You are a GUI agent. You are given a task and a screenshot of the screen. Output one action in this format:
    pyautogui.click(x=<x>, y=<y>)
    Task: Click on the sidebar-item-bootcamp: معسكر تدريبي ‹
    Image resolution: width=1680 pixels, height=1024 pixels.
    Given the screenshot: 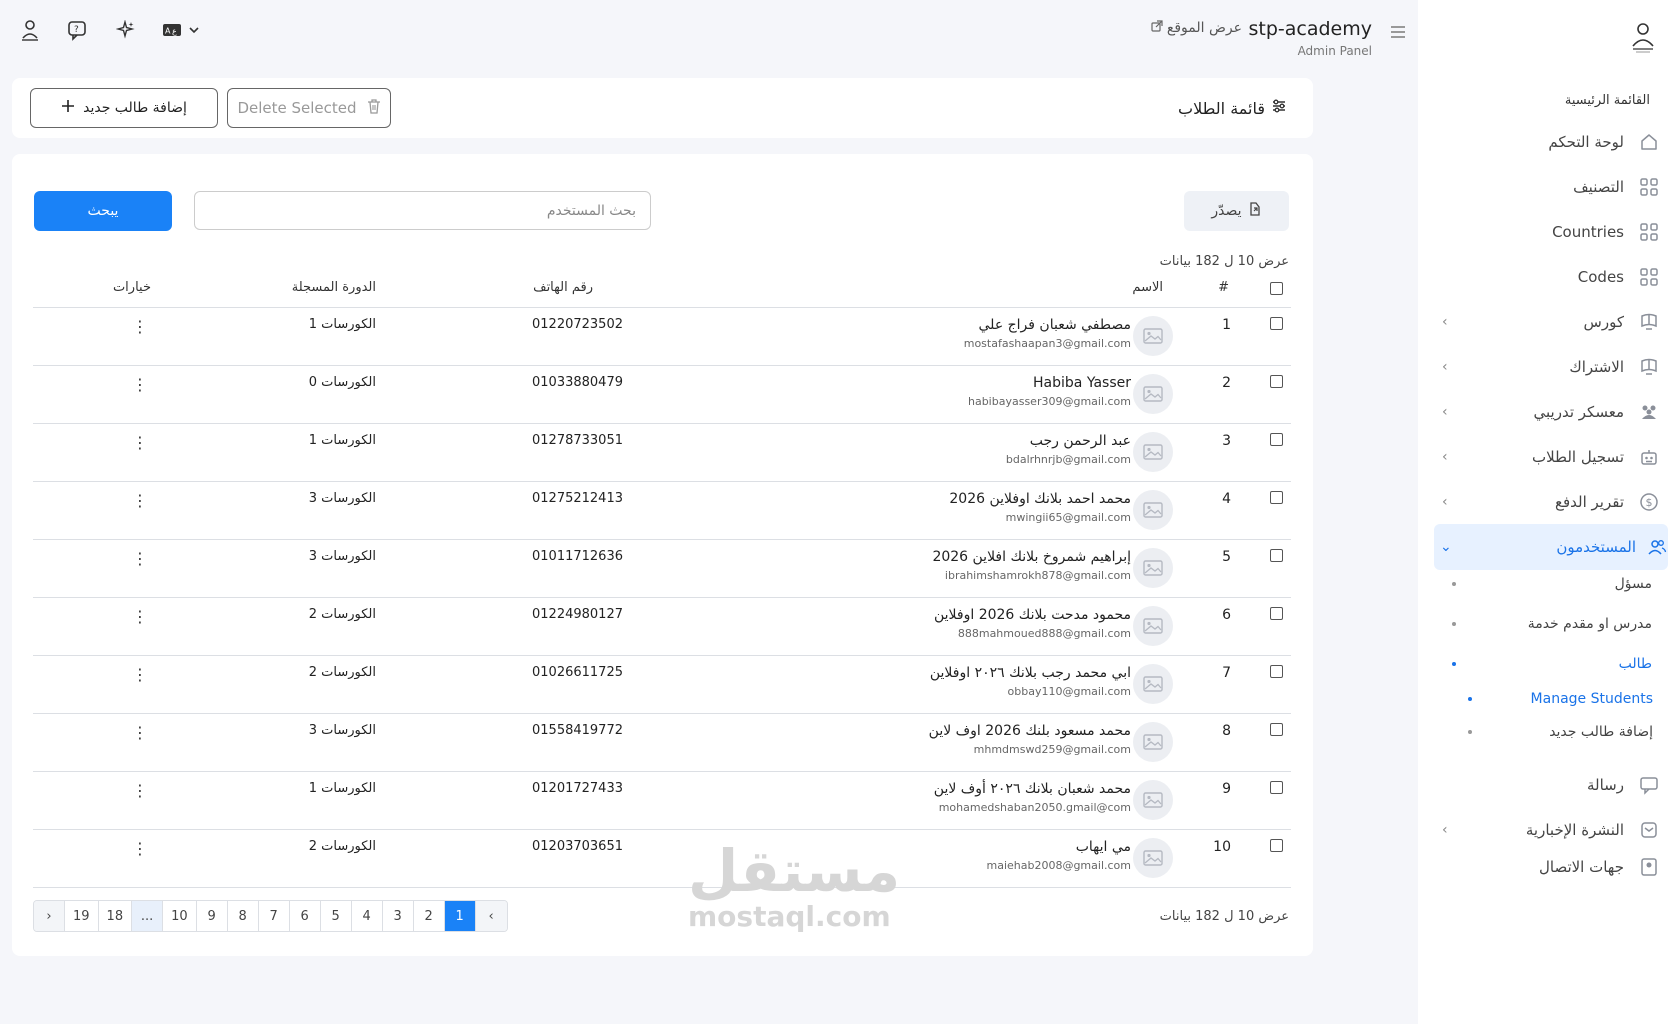 What is the action you would take?
    pyautogui.click(x=1548, y=412)
    